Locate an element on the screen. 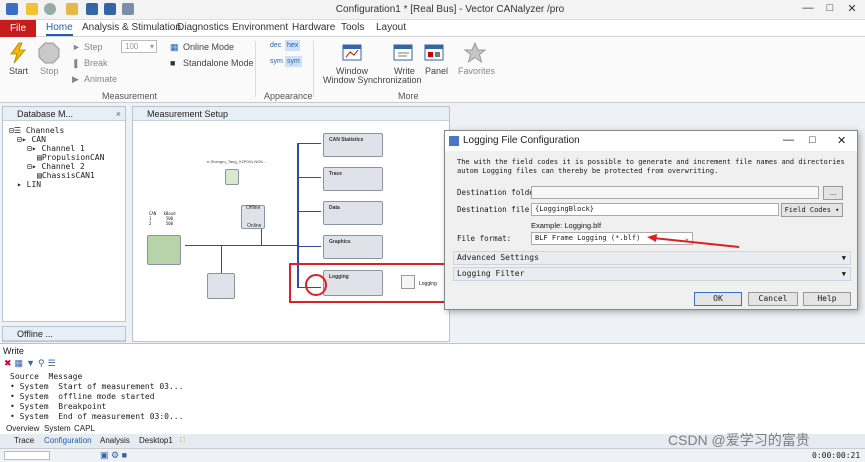 Image resolution: width=865 pixels, height=462 pixels. tab-configuration: Configuration is located at coordinates (68, 440).